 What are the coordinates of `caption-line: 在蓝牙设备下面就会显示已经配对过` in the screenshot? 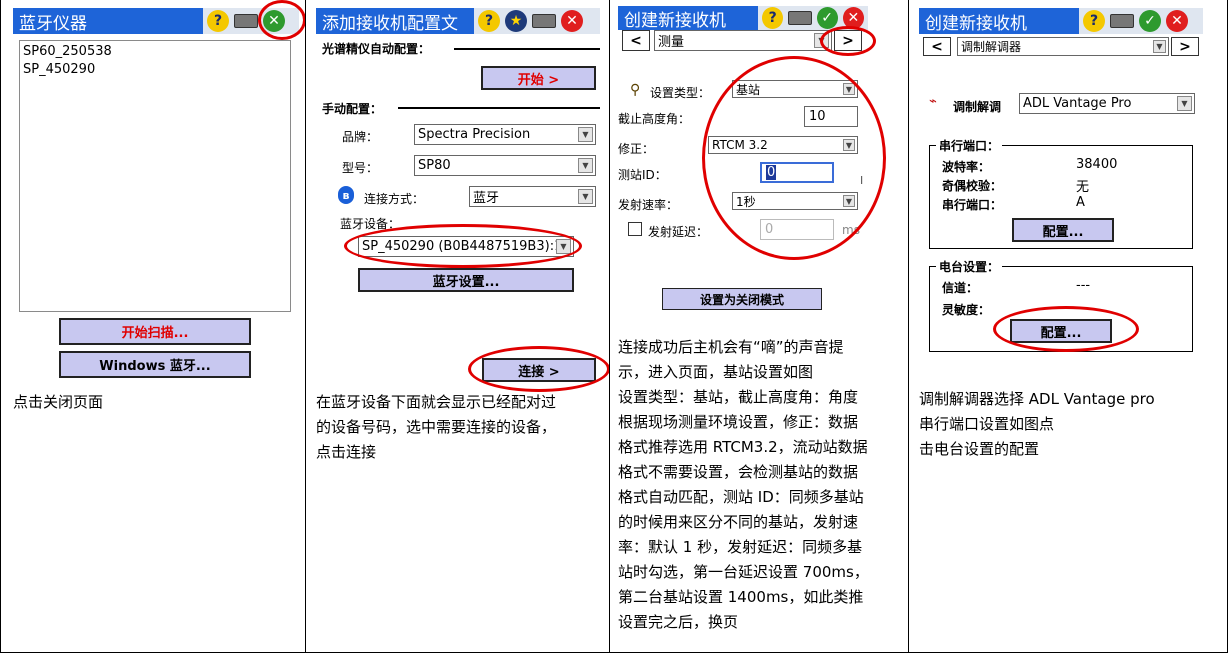 It's located at (436, 402).